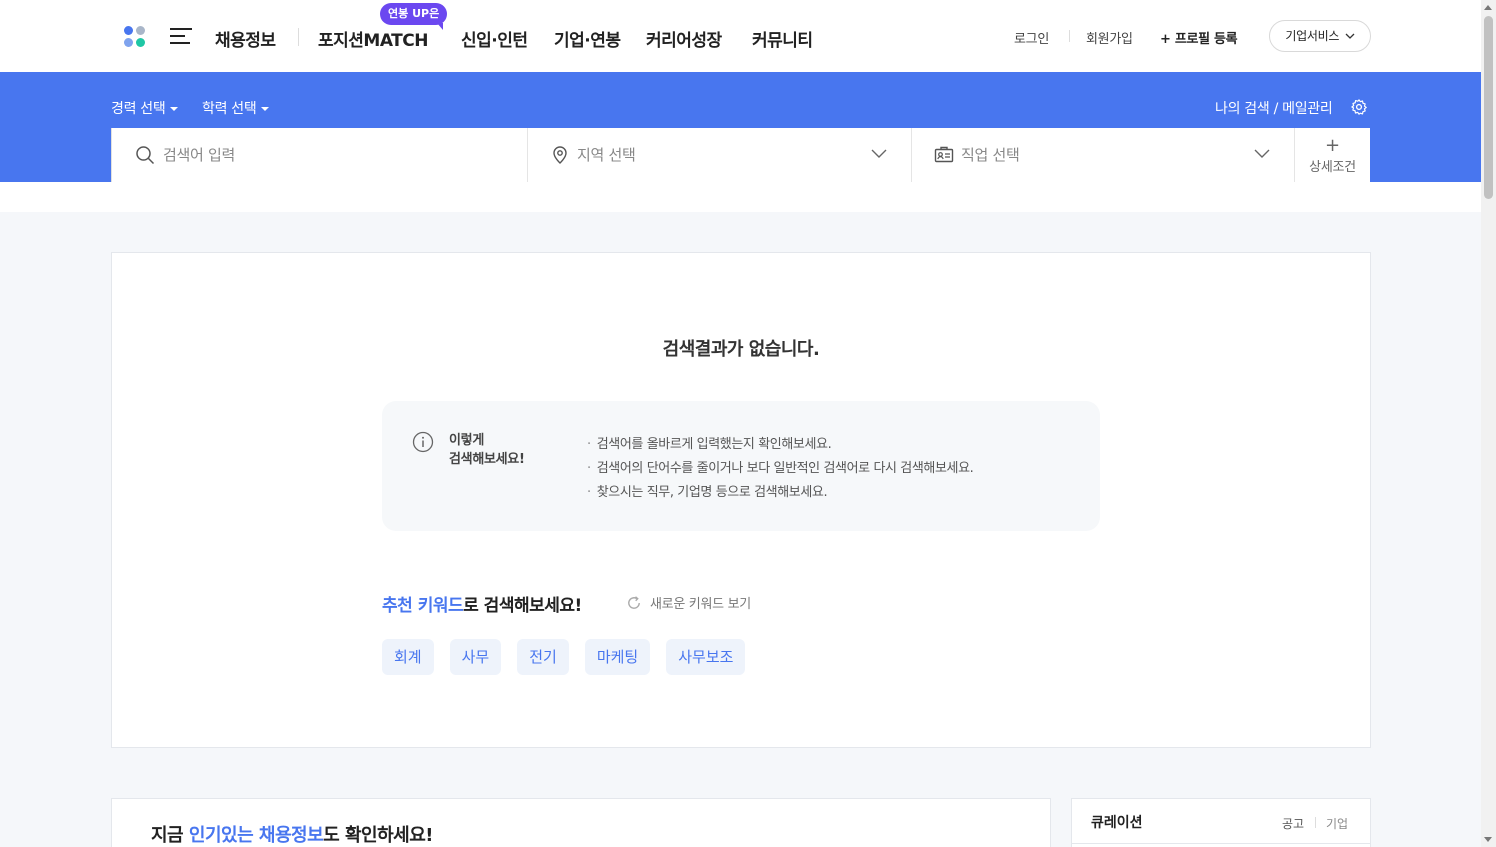 The height and width of the screenshot is (847, 1496). Describe the element at coordinates (1293, 823) in the screenshot. I see `curation-tab-posting: 공고` at that location.